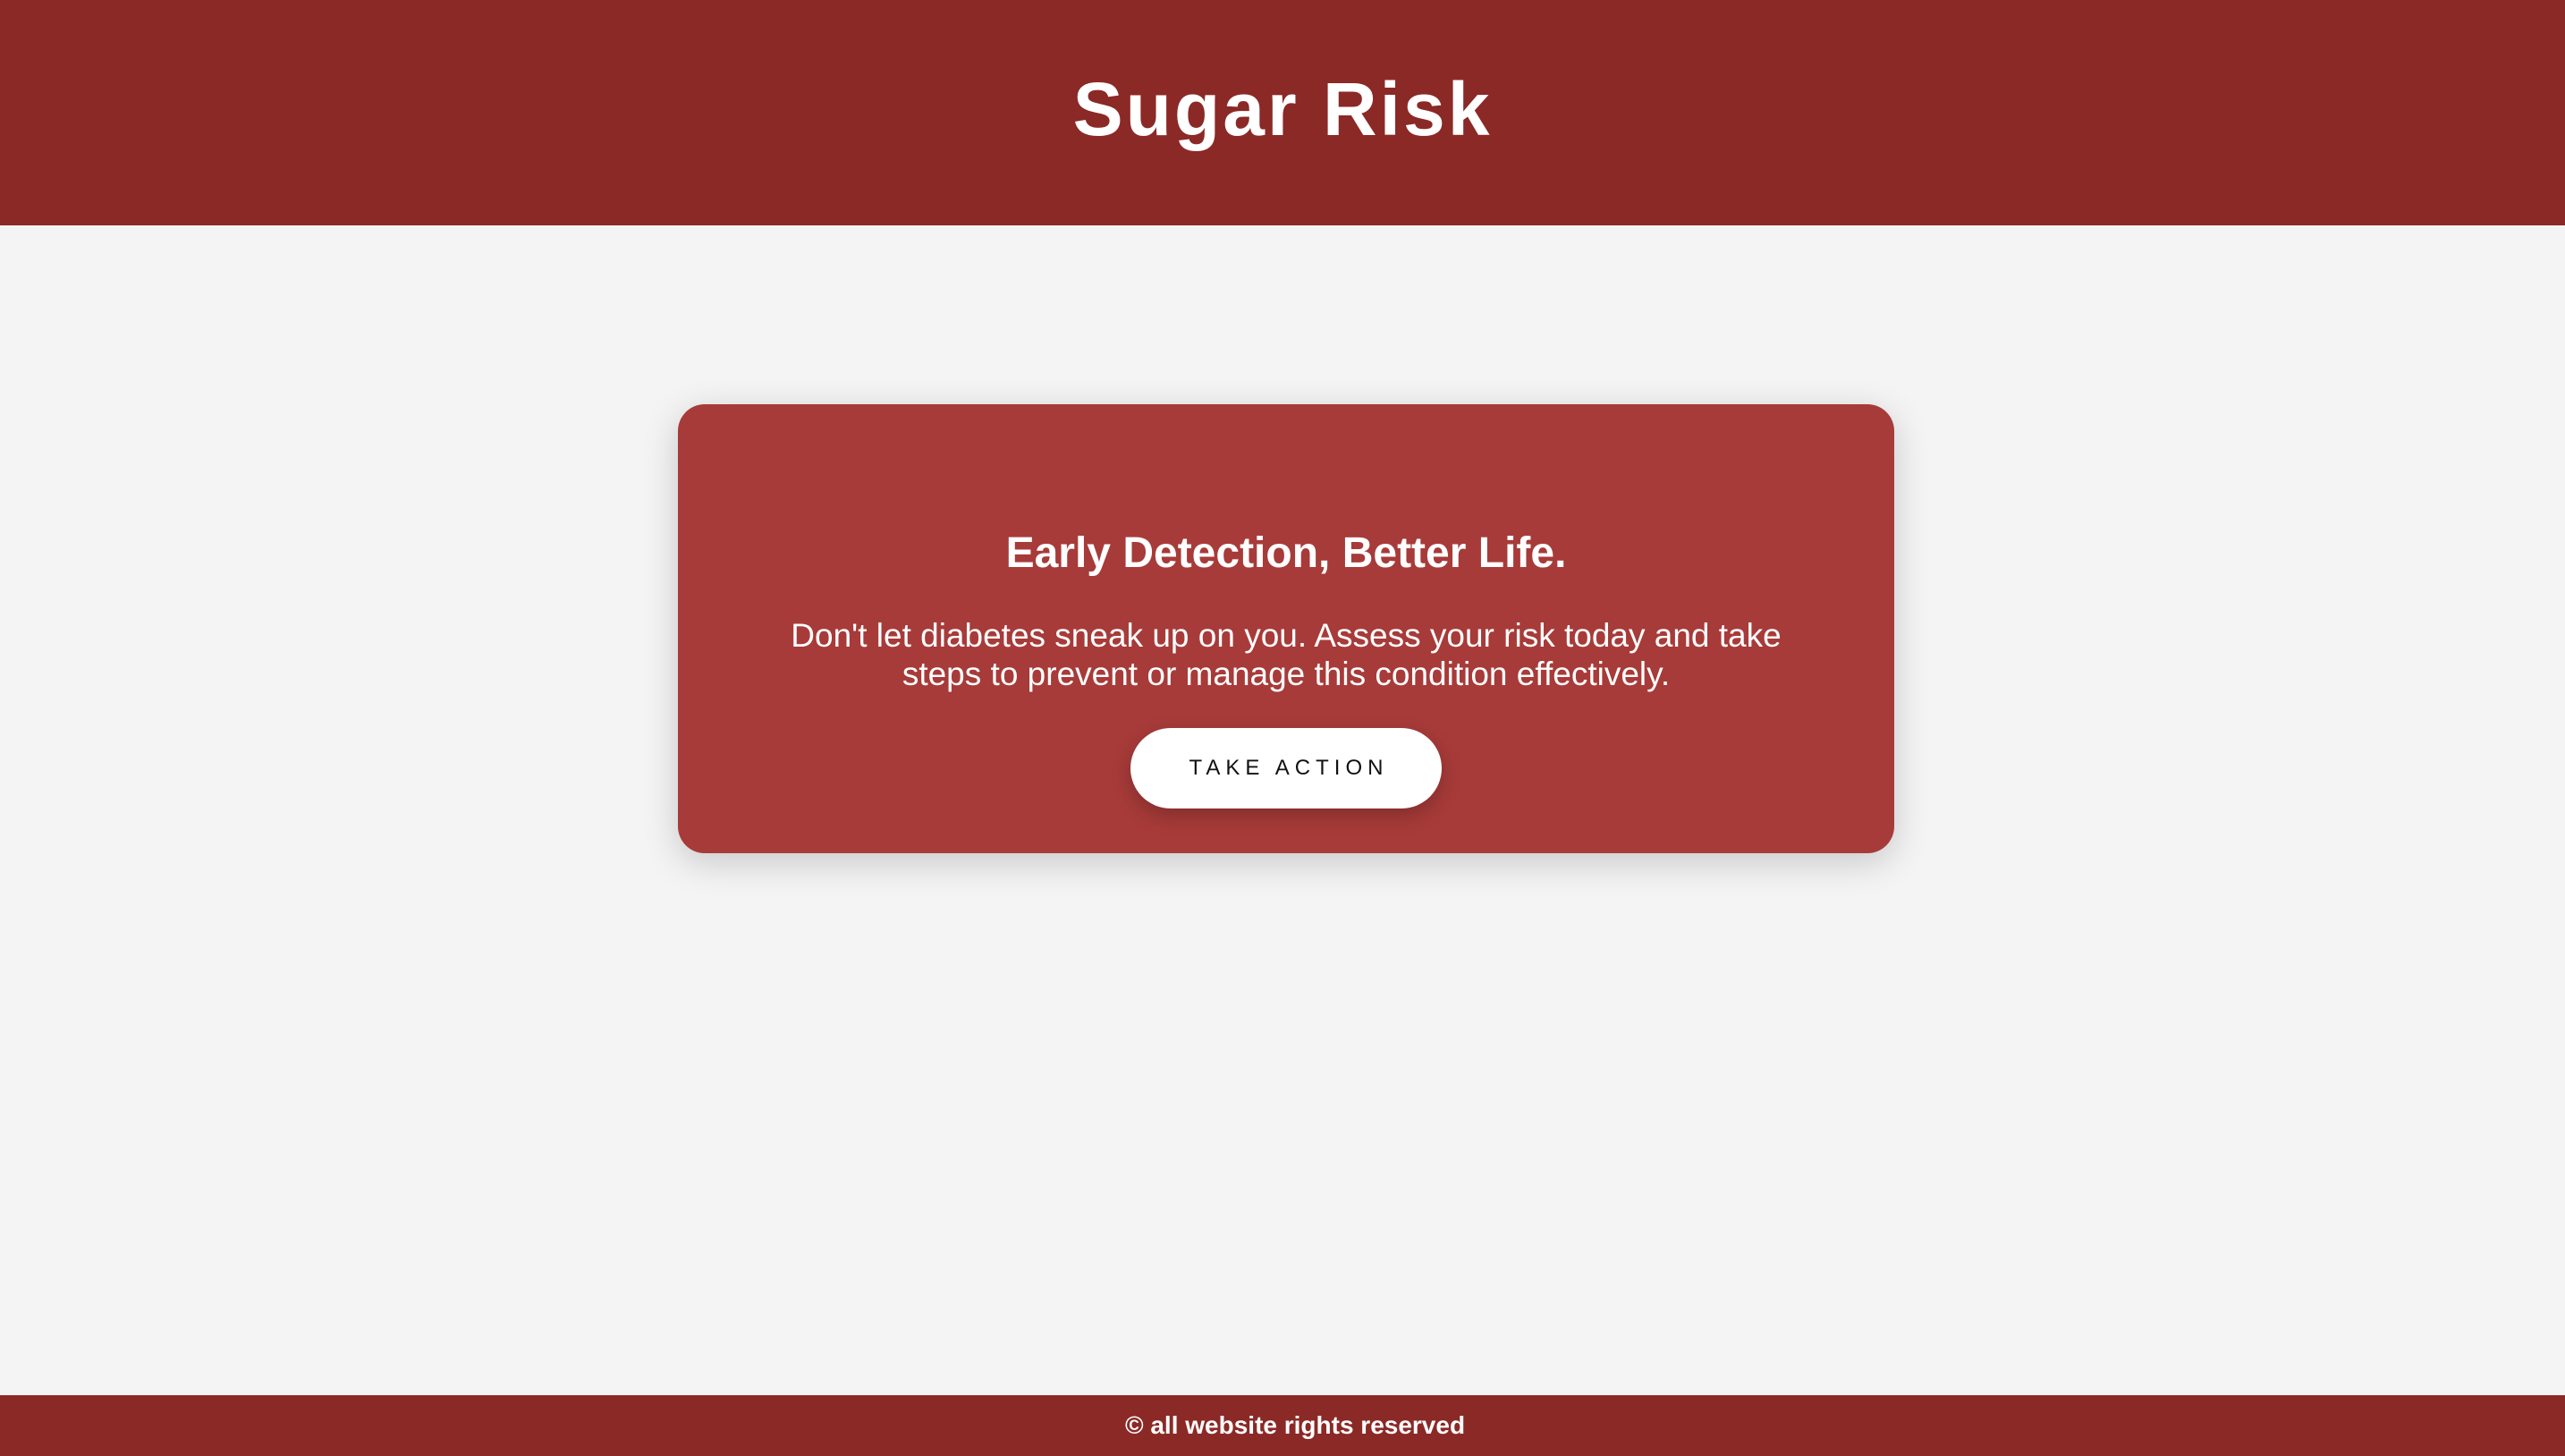 Image resolution: width=2565 pixels, height=1456 pixels. What do you see at coordinates (1282, 109) in the screenshot?
I see `site-title: Sugar Risk` at bounding box center [1282, 109].